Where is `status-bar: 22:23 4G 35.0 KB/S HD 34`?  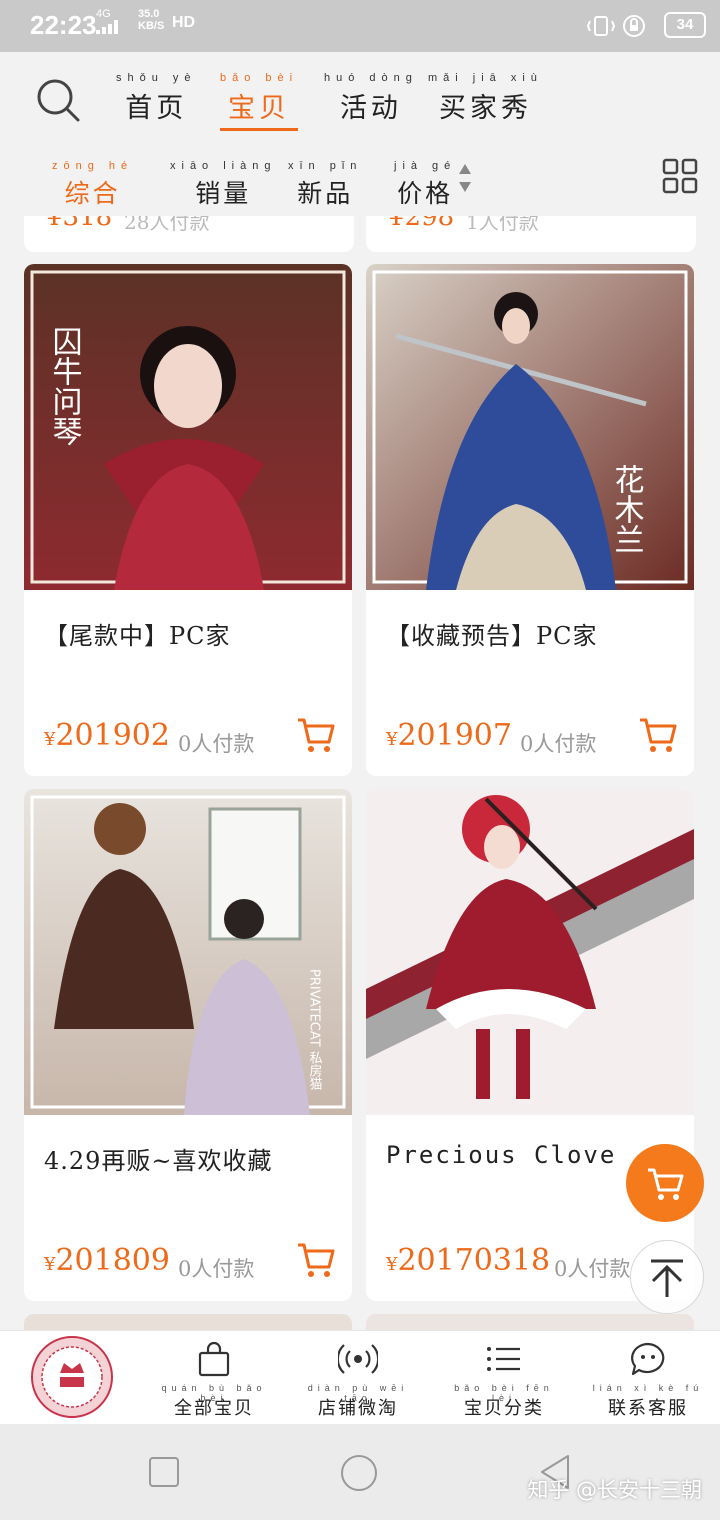
status-bar: 22:23 4G 35.0 KB/S HD 34 is located at coordinates (360, 26).